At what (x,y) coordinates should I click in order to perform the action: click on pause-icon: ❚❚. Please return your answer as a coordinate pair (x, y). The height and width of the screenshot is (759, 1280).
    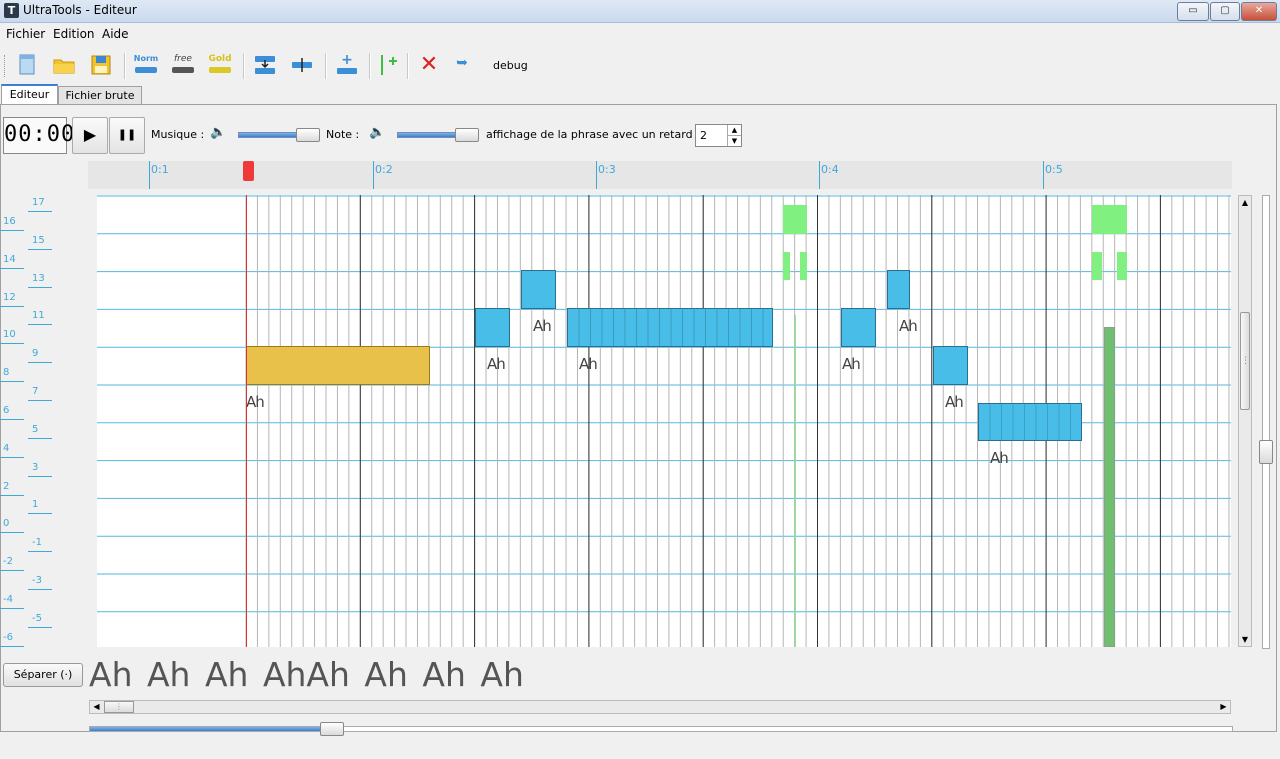
    Looking at the image, I should click on (127, 134).